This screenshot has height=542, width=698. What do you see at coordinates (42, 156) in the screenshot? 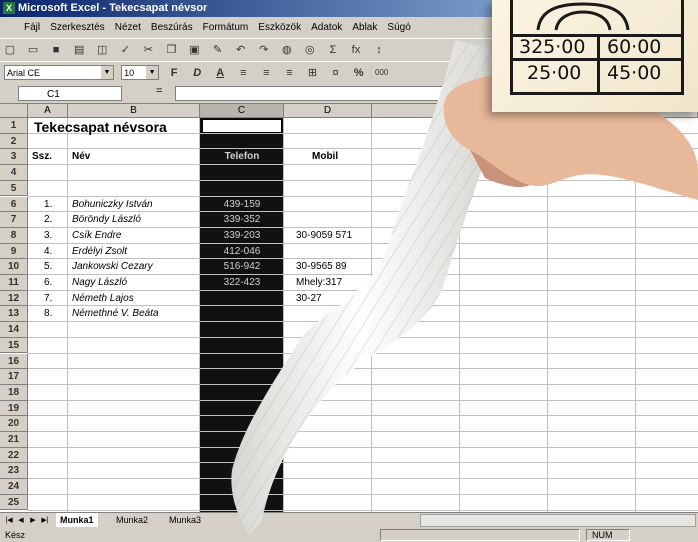
I see `header-num-cell: Ssz.` at bounding box center [42, 156].